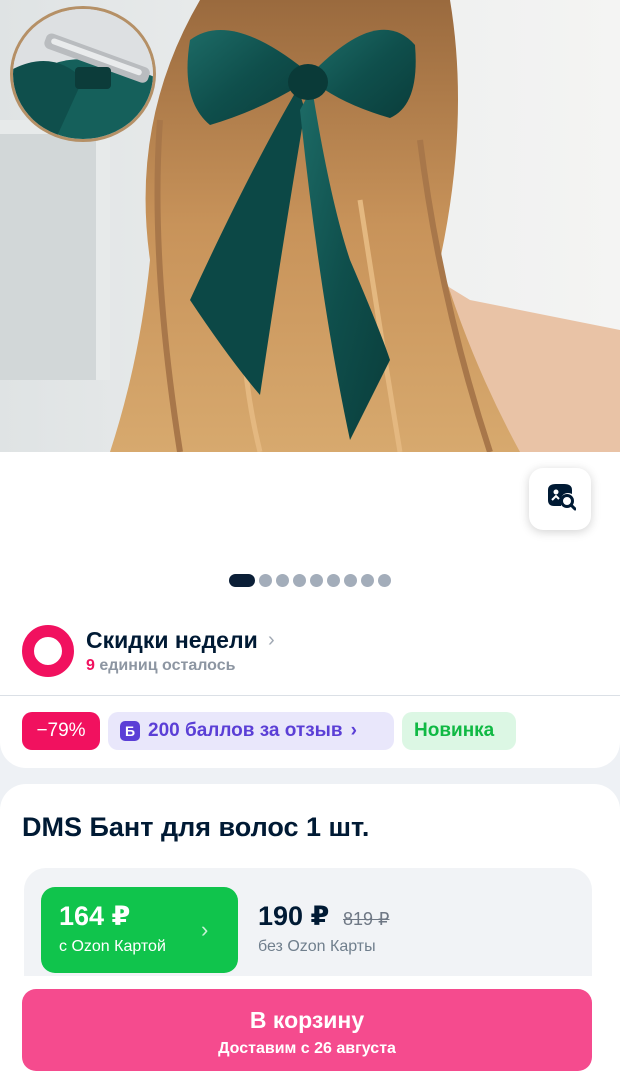 The width and height of the screenshot is (620, 1080). I want to click on product-title: DMS Бант для волос 1 шт., so click(196, 827).